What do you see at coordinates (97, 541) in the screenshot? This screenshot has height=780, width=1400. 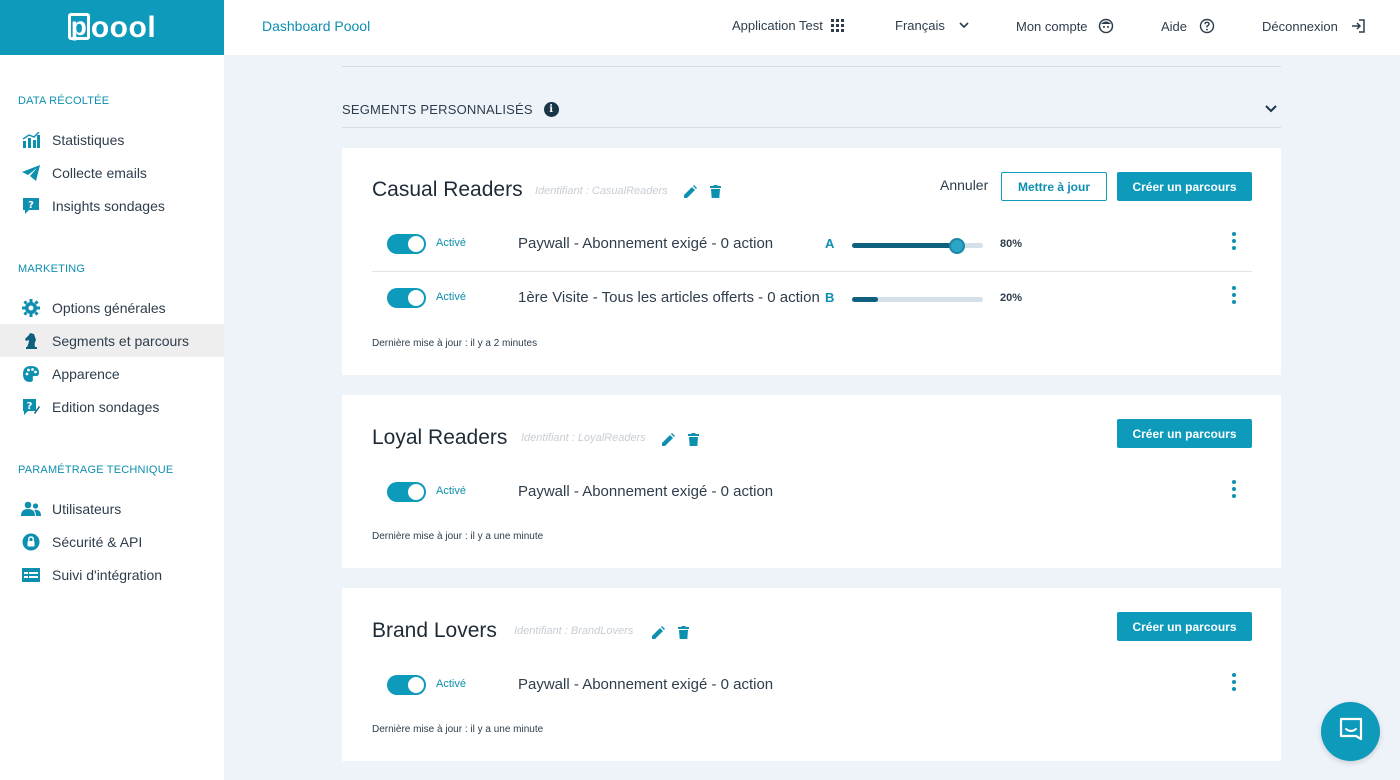 I see `sidebar-item-label: Sécurité & API` at bounding box center [97, 541].